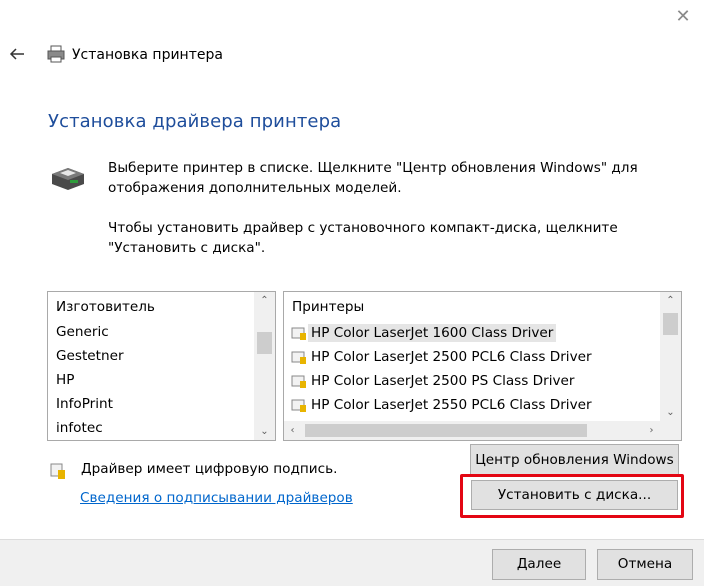 Image resolution: width=704 pixels, height=586 pixels. What do you see at coordinates (539, 564) in the screenshot?
I see `next-button: Далее` at bounding box center [539, 564].